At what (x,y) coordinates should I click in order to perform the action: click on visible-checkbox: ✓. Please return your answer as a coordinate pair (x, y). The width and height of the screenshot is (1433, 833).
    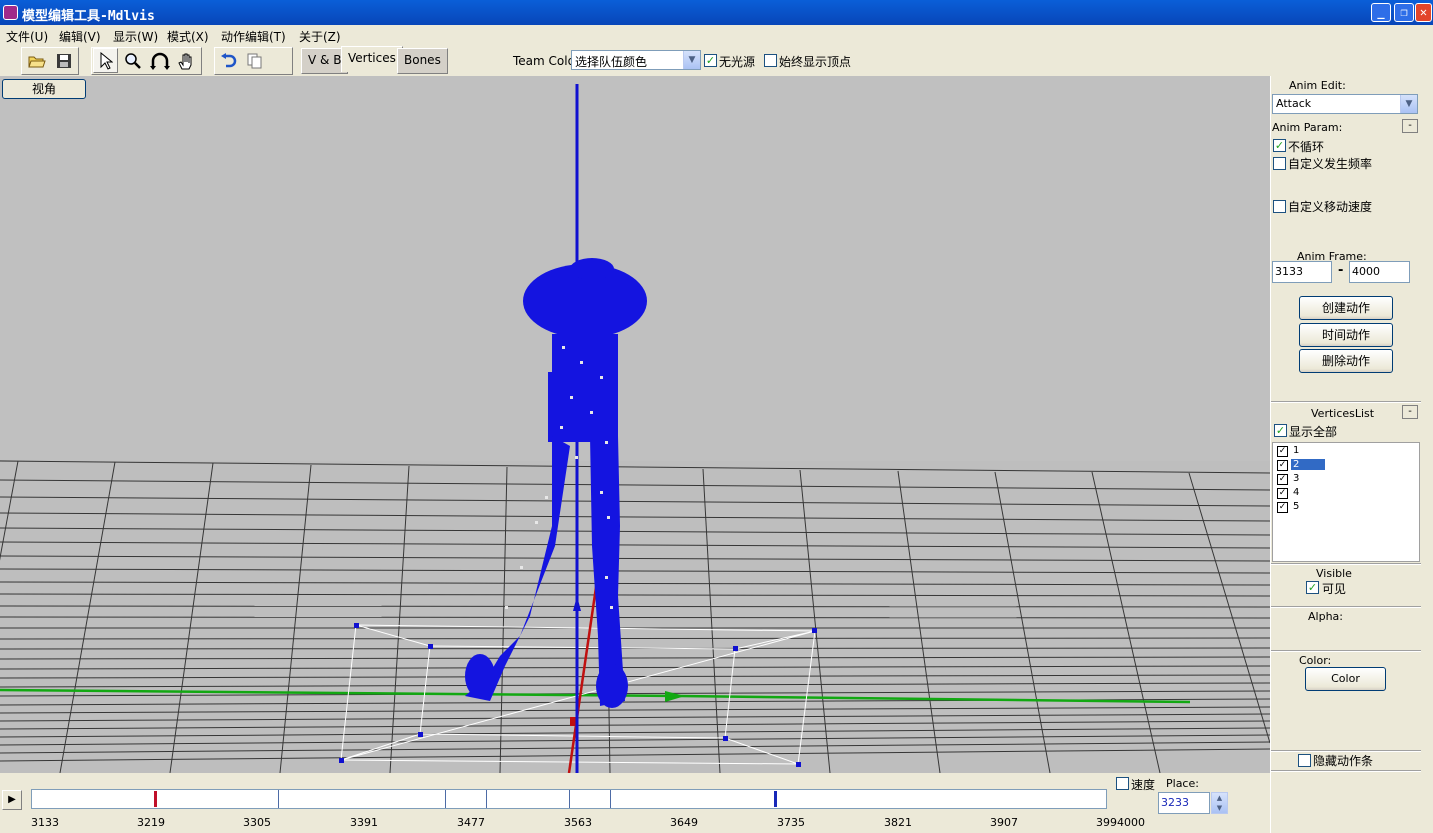
    Looking at the image, I should click on (1312, 587).